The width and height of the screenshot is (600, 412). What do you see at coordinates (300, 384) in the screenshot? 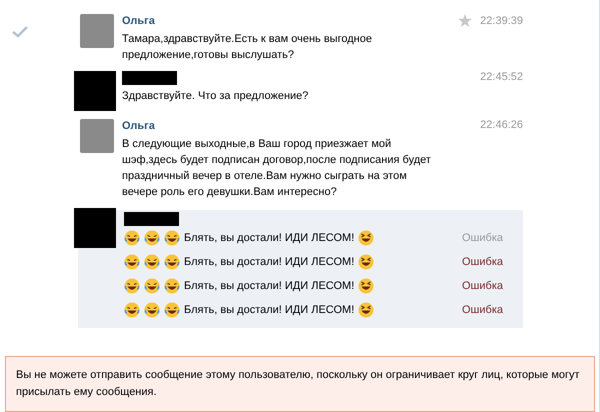
I see `alert-message: Вы не можете отправить сообщение этому пользователю, поскольку он ограничивает круг лиц, которые могут присылать ему сообщения.` at bounding box center [300, 384].